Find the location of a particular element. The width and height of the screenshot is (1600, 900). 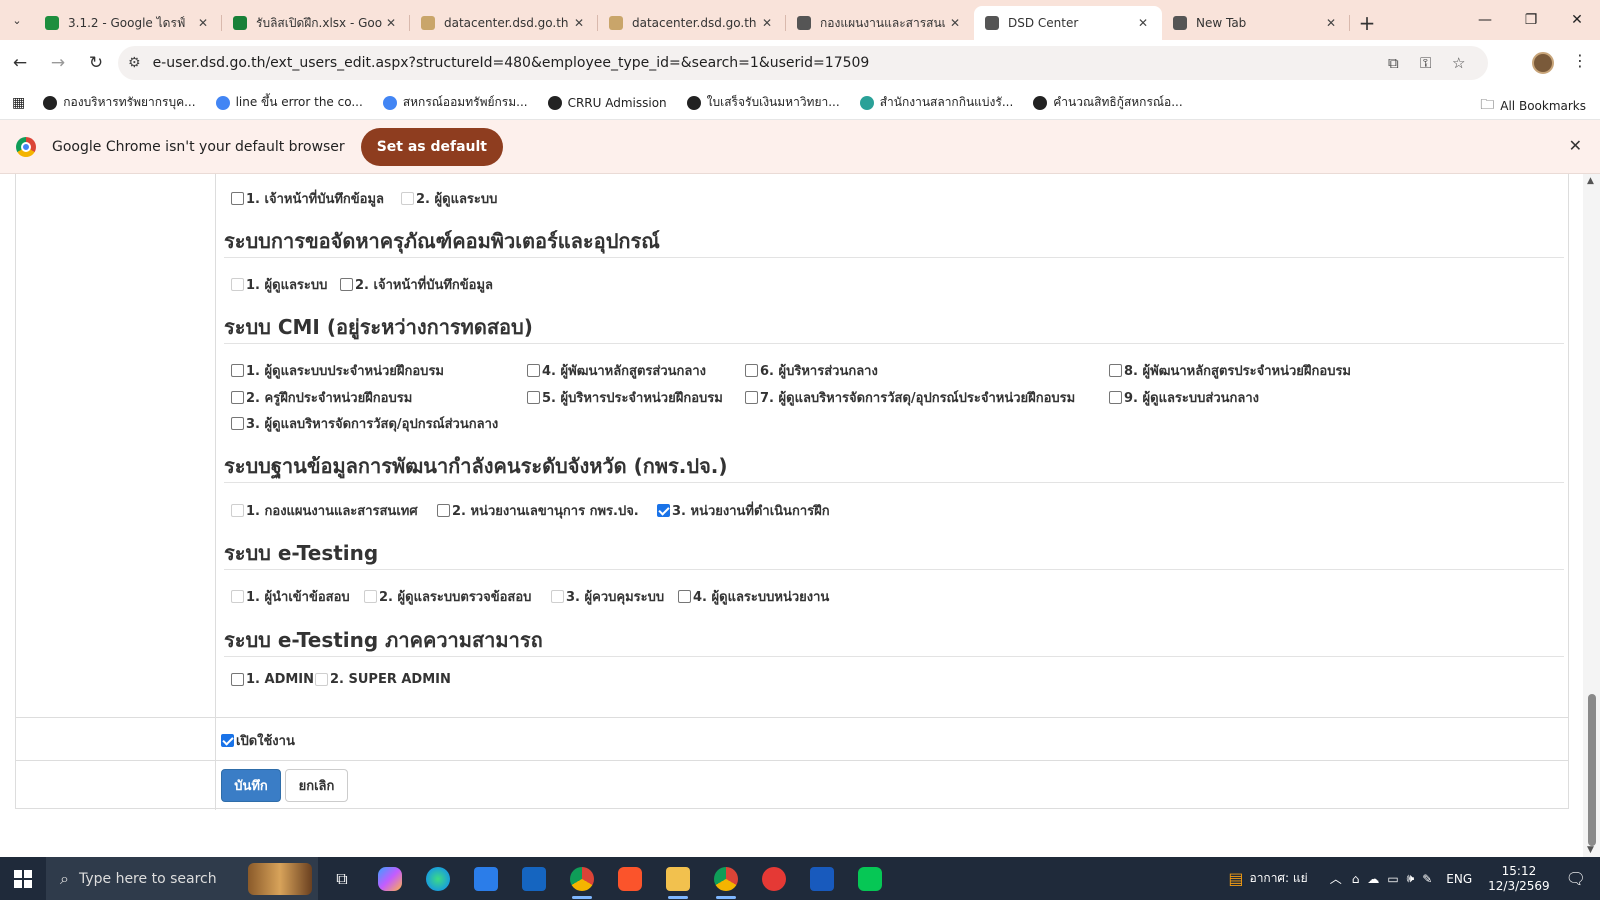

reload-icon: ↻ is located at coordinates (96, 63).